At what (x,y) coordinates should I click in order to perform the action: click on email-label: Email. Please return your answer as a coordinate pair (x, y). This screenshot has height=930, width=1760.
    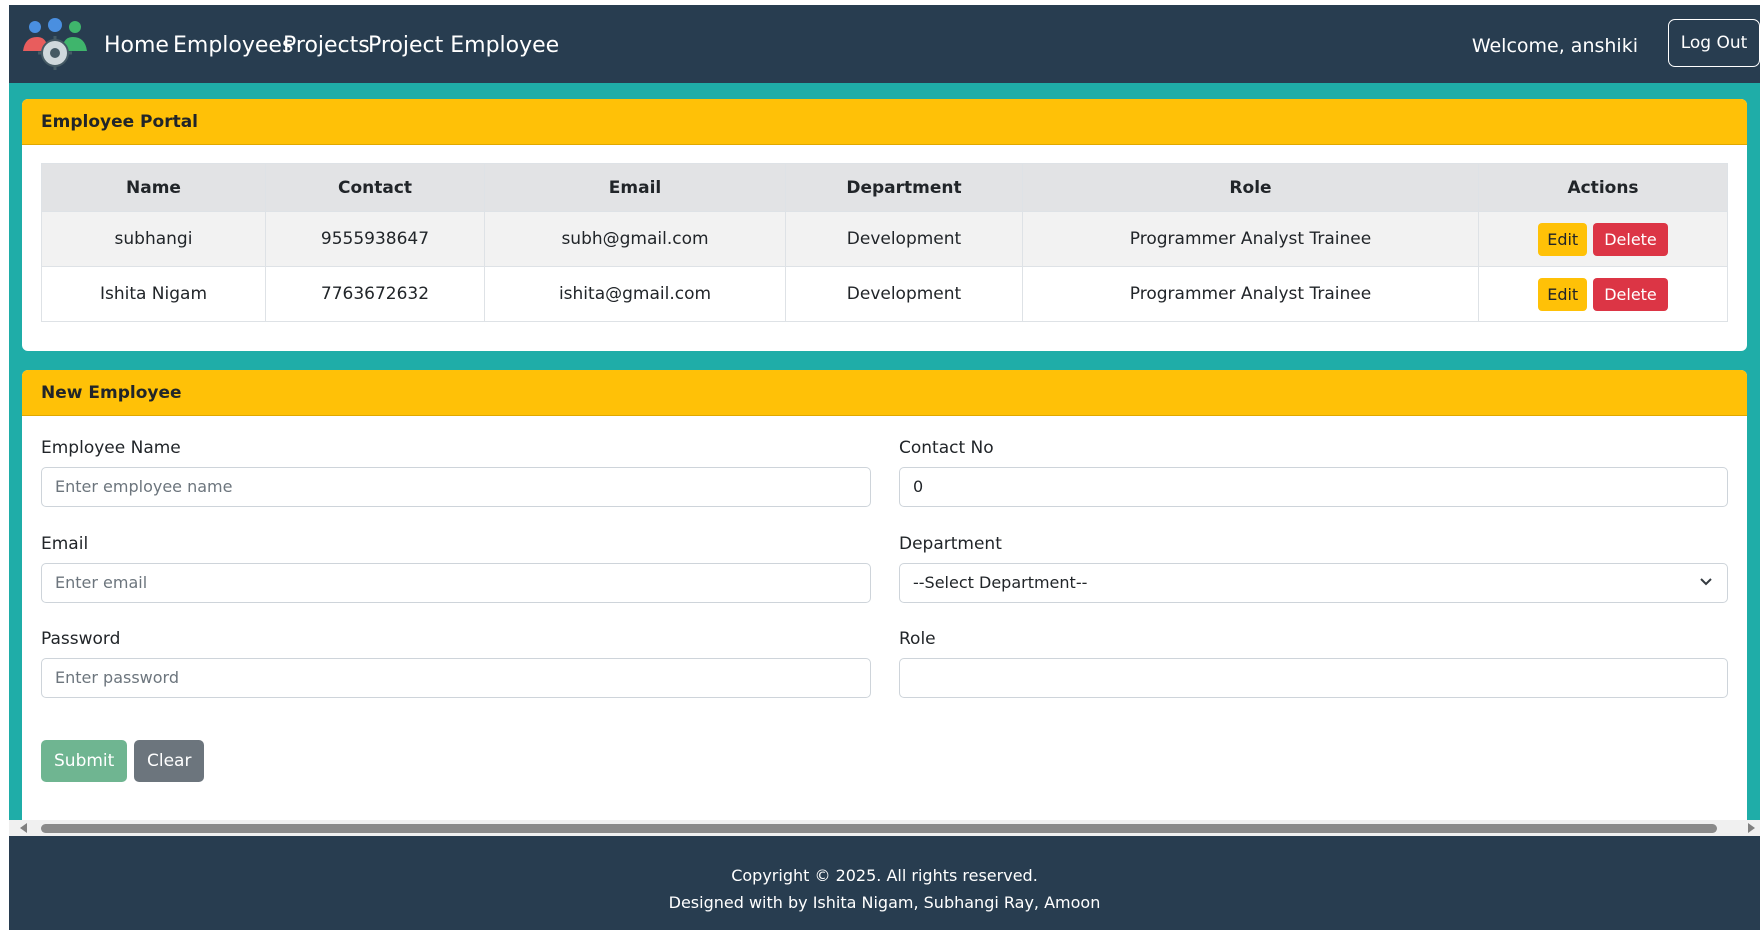
    Looking at the image, I should click on (65, 544).